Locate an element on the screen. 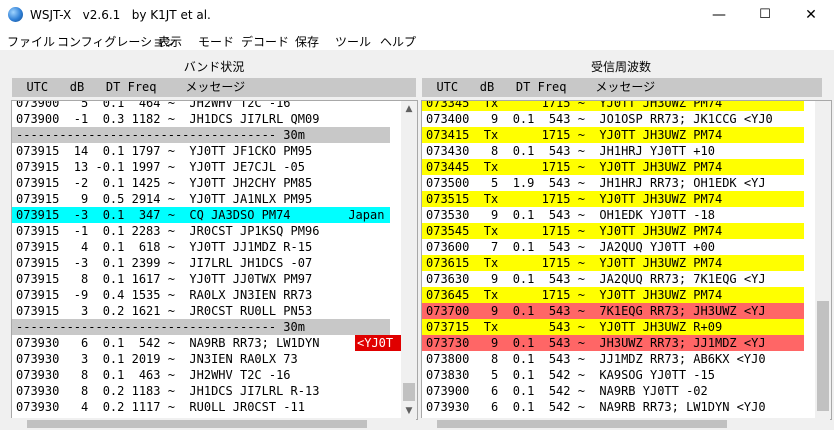 The height and width of the screenshot is (430, 834). band-activity-row: 073930 8 0.1 463 ~ JH2WHV T2C -16 is located at coordinates (206, 375).